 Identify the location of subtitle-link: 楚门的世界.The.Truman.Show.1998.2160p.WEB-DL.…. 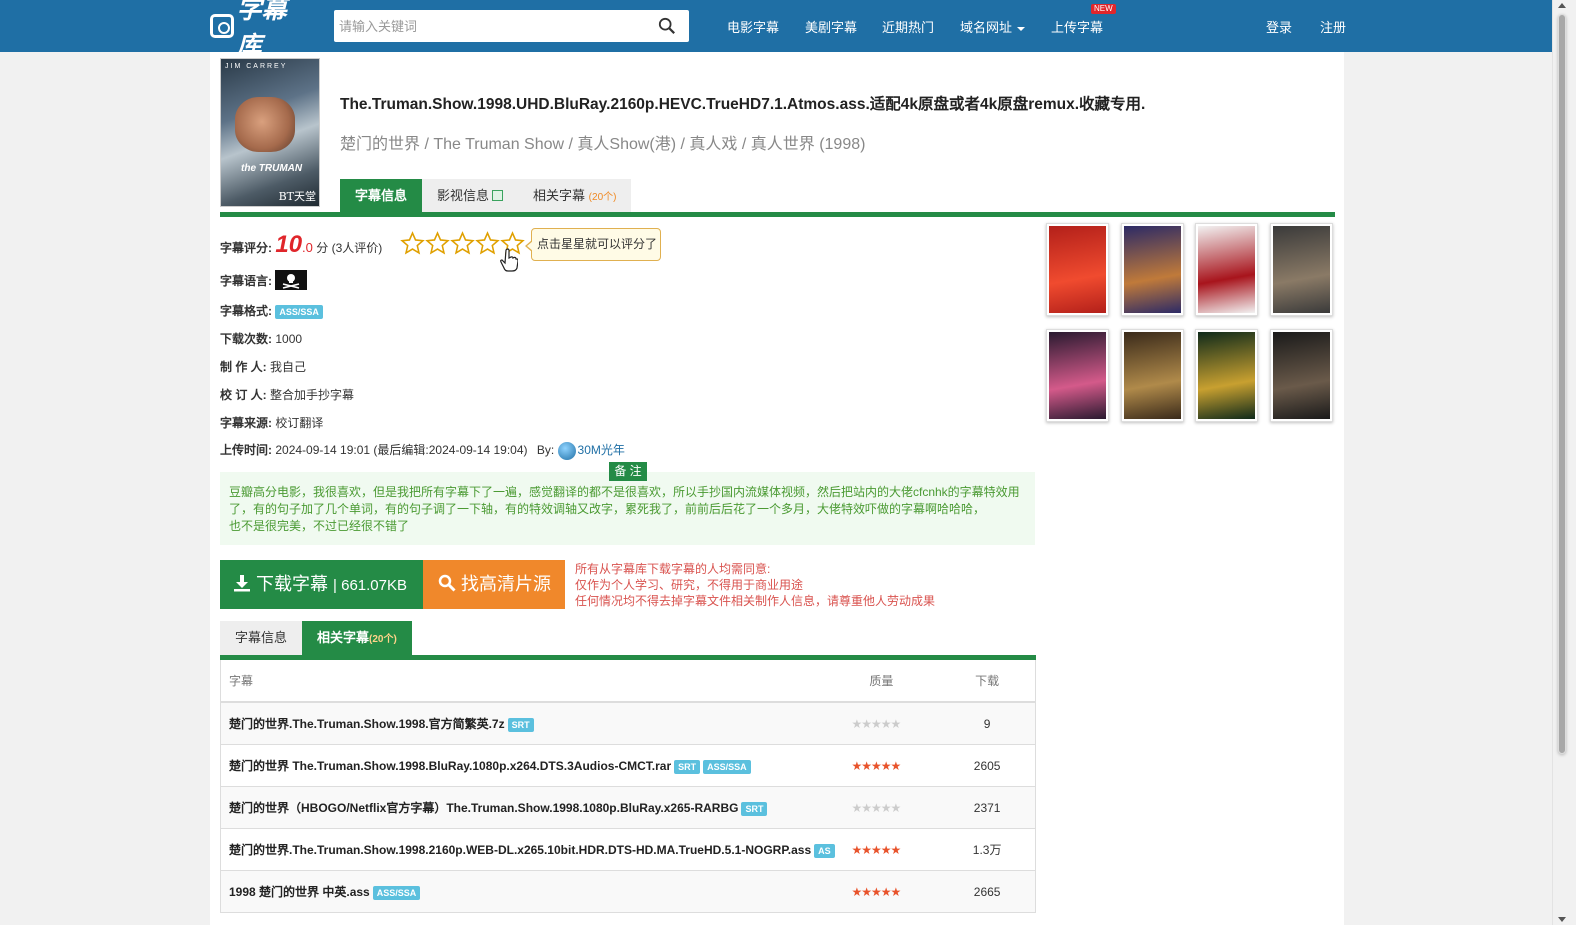
(530, 849).